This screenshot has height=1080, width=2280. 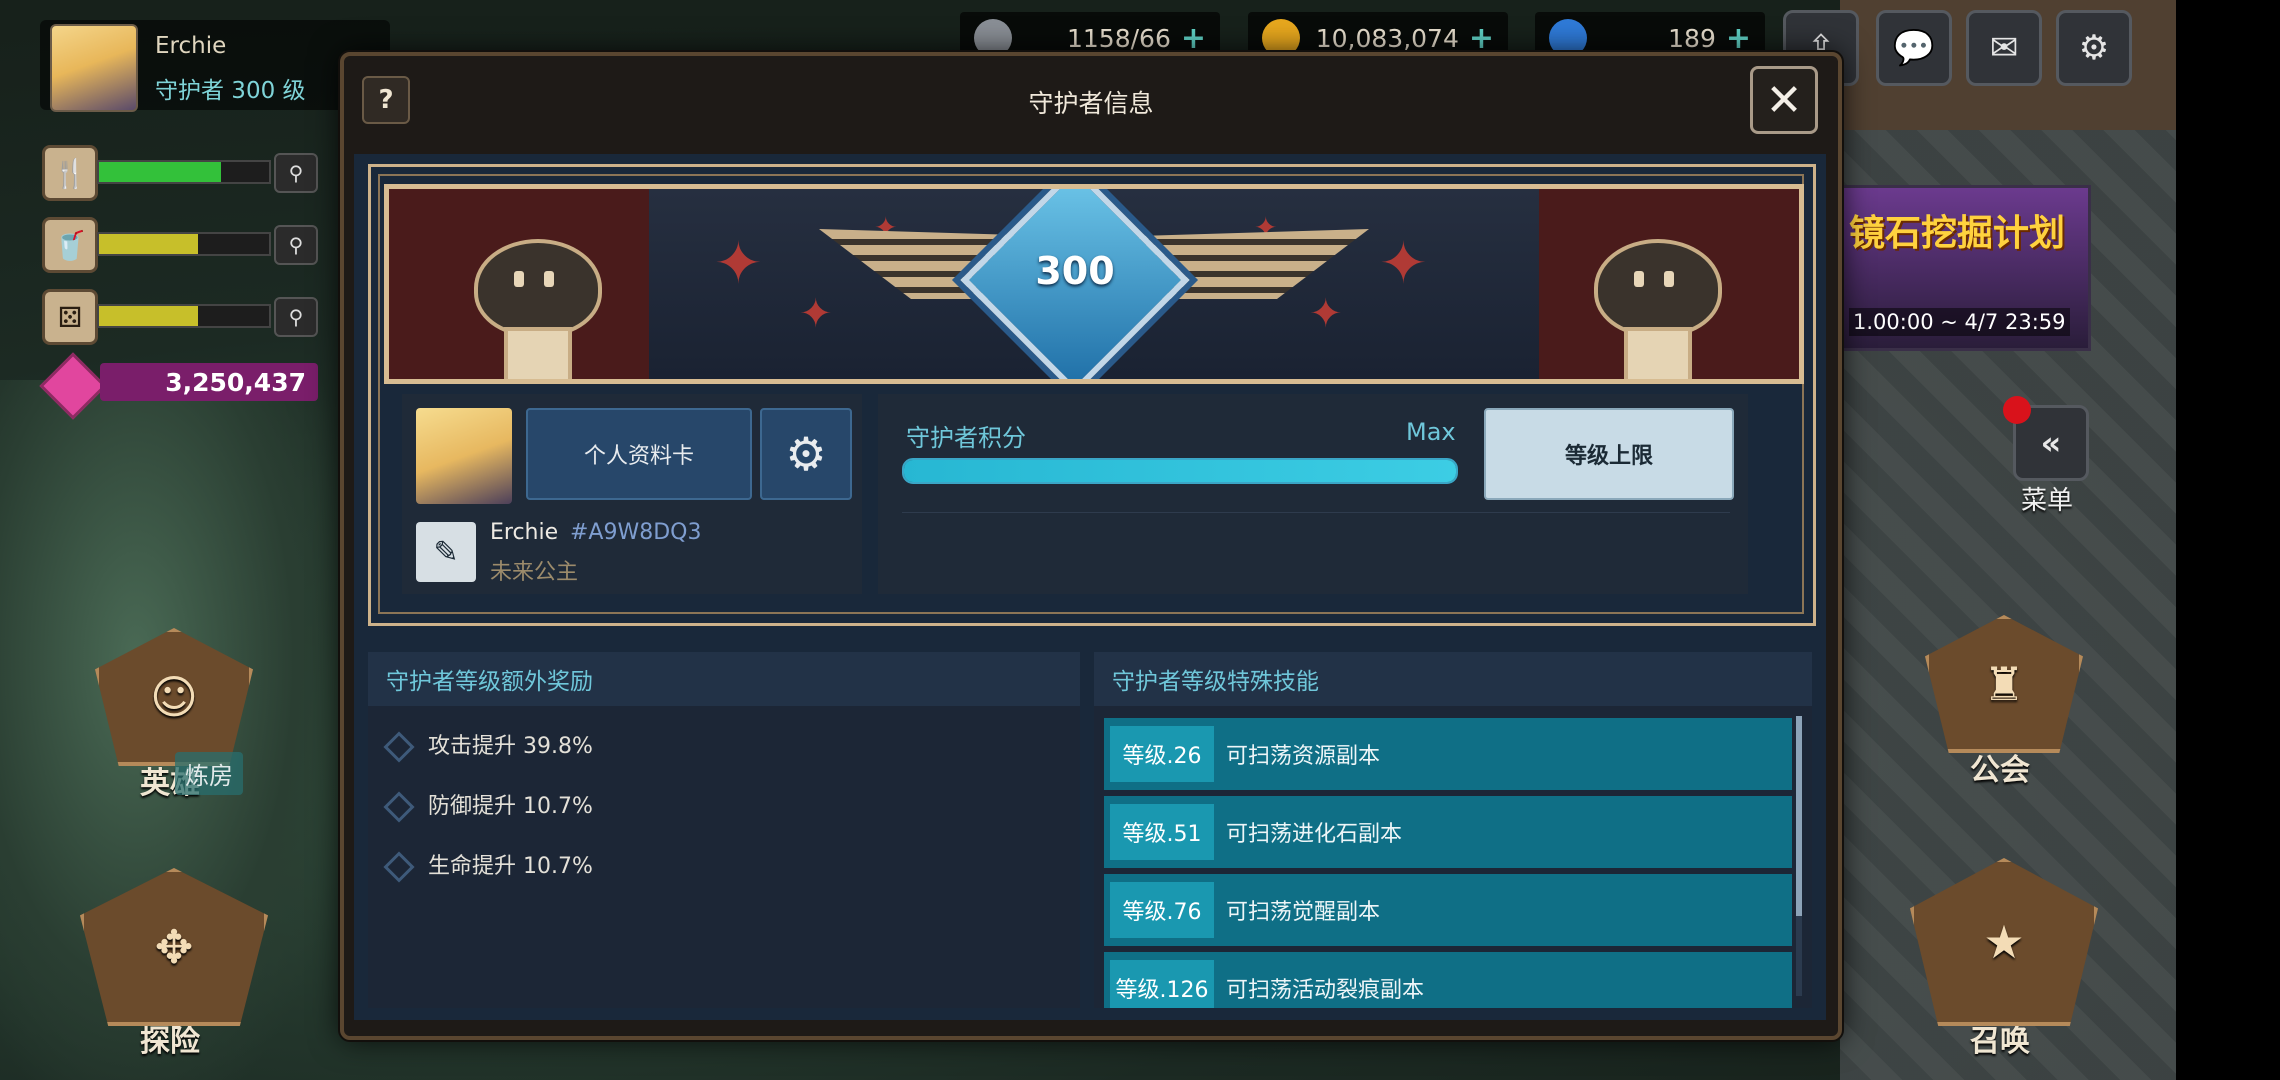 I want to click on bonus-item: 生命提升 10.7%, so click(x=488, y=865).